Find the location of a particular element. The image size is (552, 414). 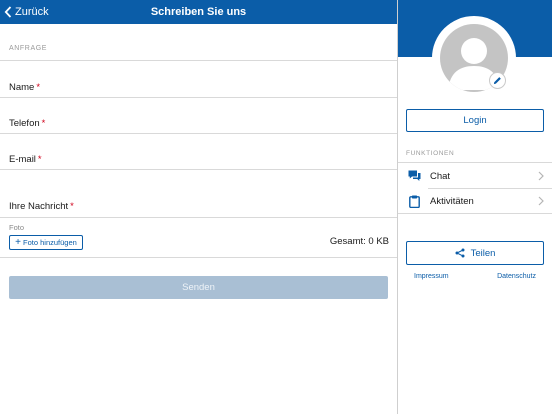

edit-avatar-button is located at coordinates (497, 80).